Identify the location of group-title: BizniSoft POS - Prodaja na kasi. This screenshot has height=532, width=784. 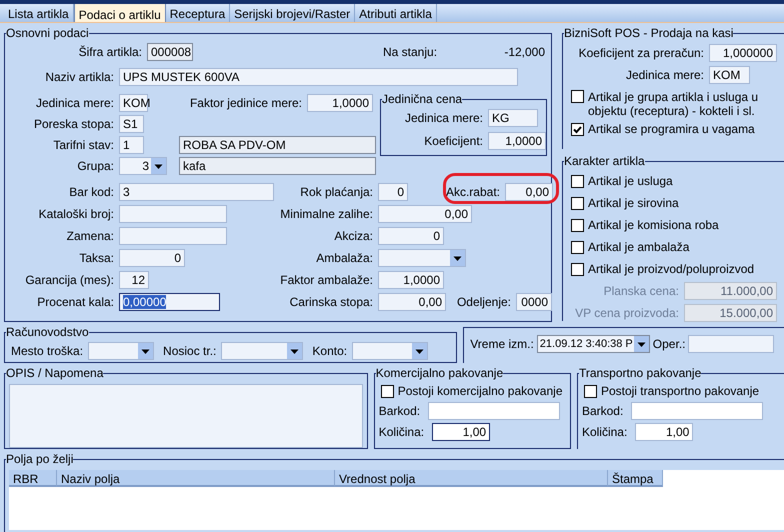
(649, 33).